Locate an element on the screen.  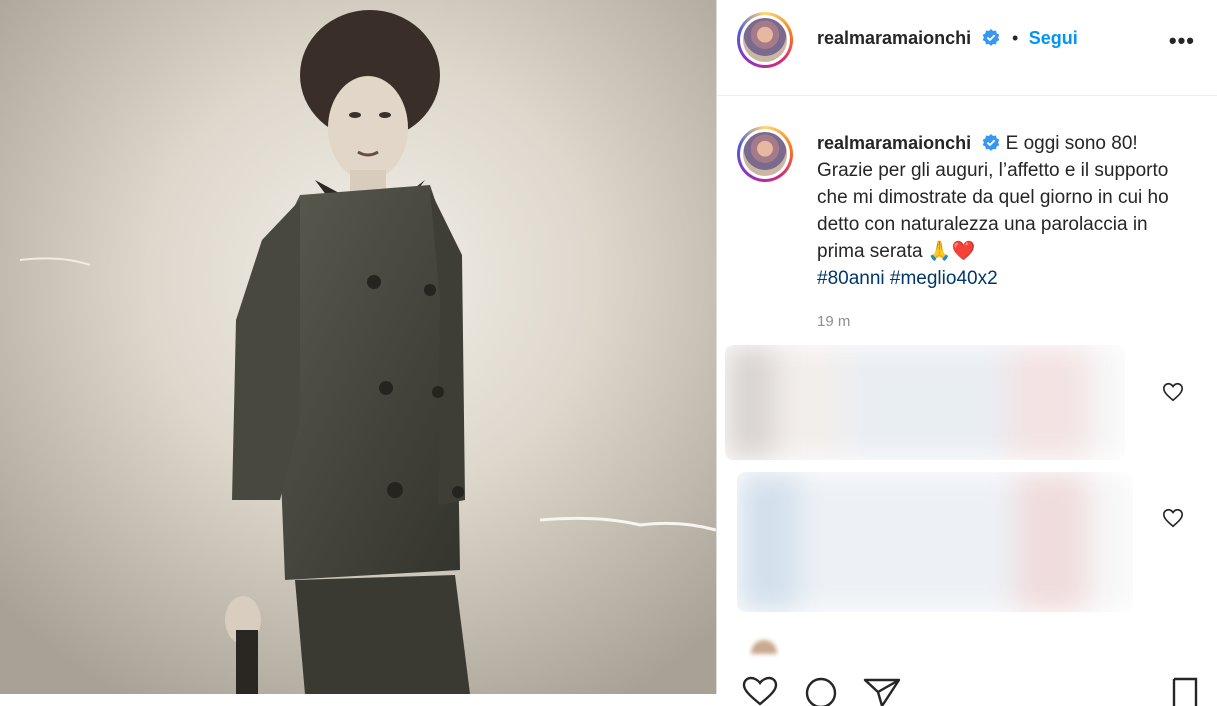
bookmark-icon is located at coordinates (1185, 691).